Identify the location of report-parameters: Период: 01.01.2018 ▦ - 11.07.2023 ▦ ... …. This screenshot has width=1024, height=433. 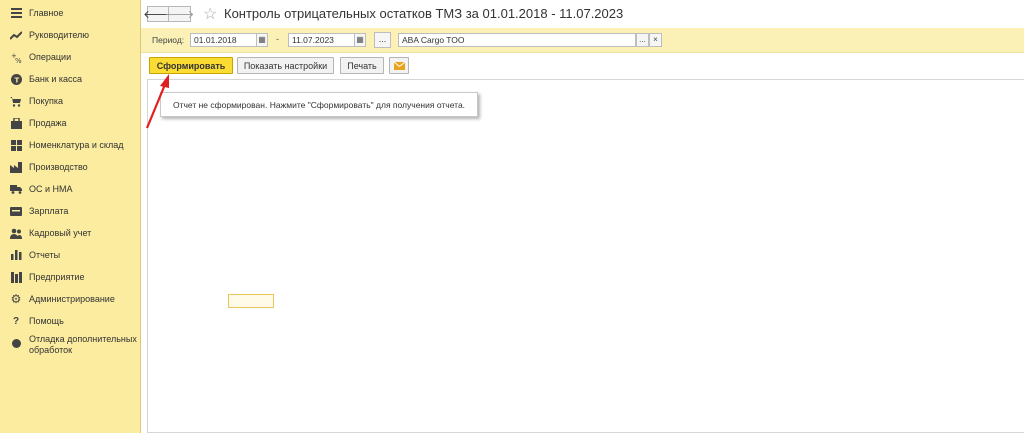
(582, 40).